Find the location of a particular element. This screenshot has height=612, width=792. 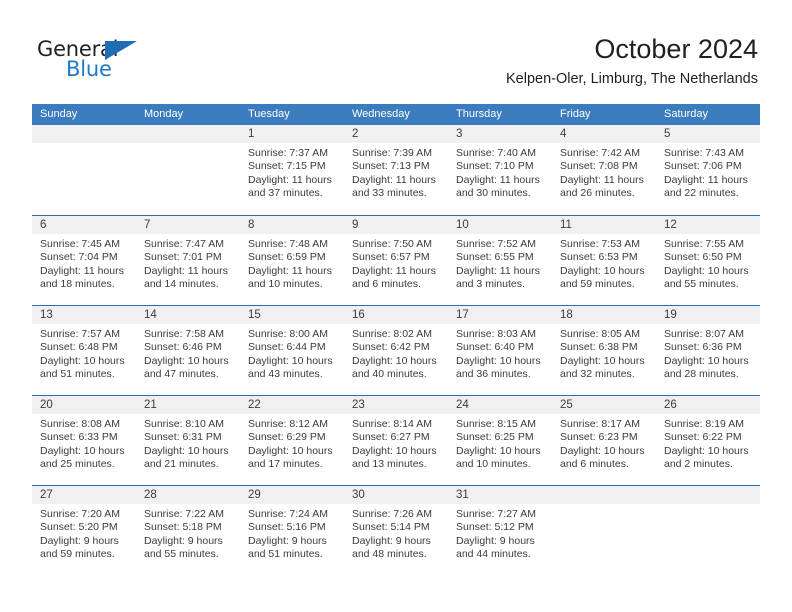

day-number: 16 is located at coordinates (358, 315).